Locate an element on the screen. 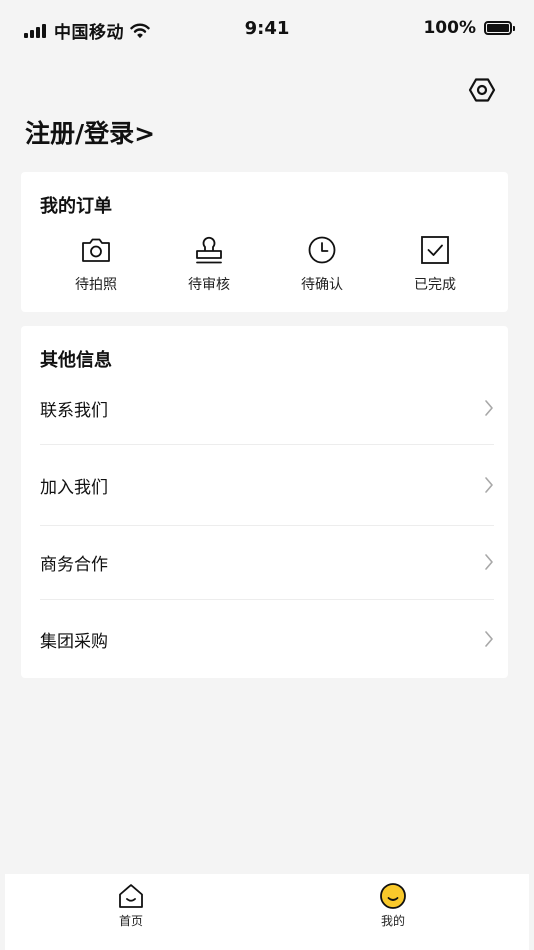 Image resolution: width=534 pixels, height=950 pixels. hexagon-settings-icon is located at coordinates (482, 90).